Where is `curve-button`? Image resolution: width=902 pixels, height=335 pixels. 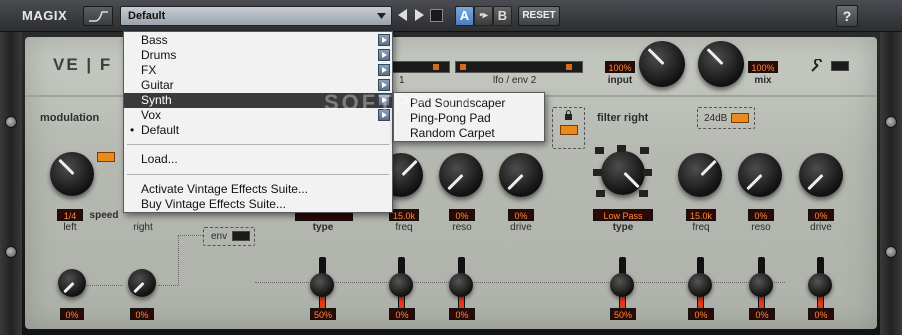 curve-button is located at coordinates (98, 16).